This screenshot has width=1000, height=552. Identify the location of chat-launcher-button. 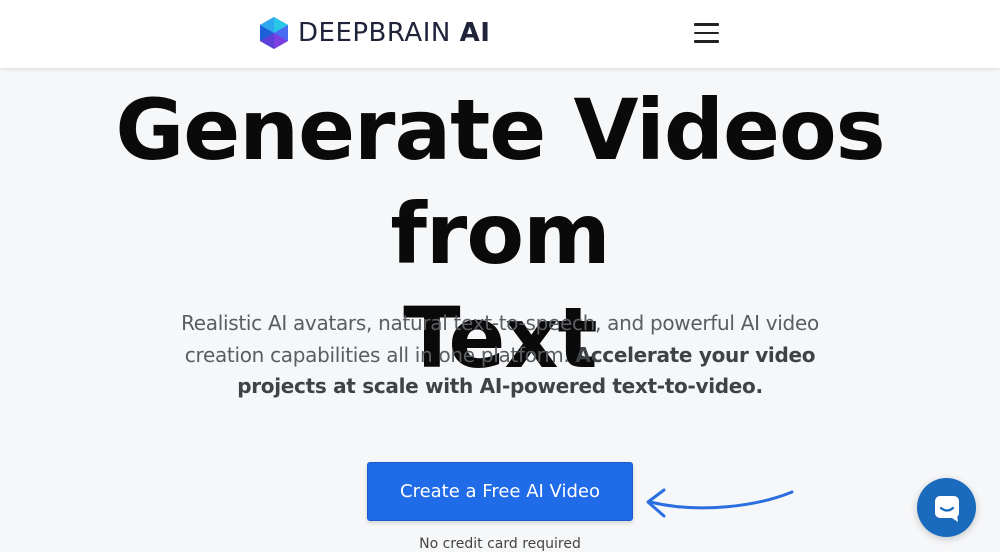
(946, 507).